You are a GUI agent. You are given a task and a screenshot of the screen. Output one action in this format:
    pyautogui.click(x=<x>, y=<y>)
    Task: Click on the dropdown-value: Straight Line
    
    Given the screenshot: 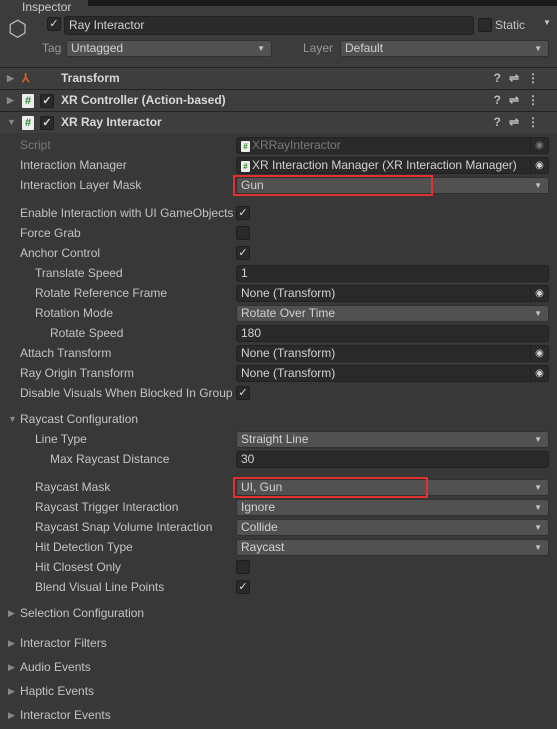 What is the action you would take?
    pyautogui.click(x=275, y=439)
    